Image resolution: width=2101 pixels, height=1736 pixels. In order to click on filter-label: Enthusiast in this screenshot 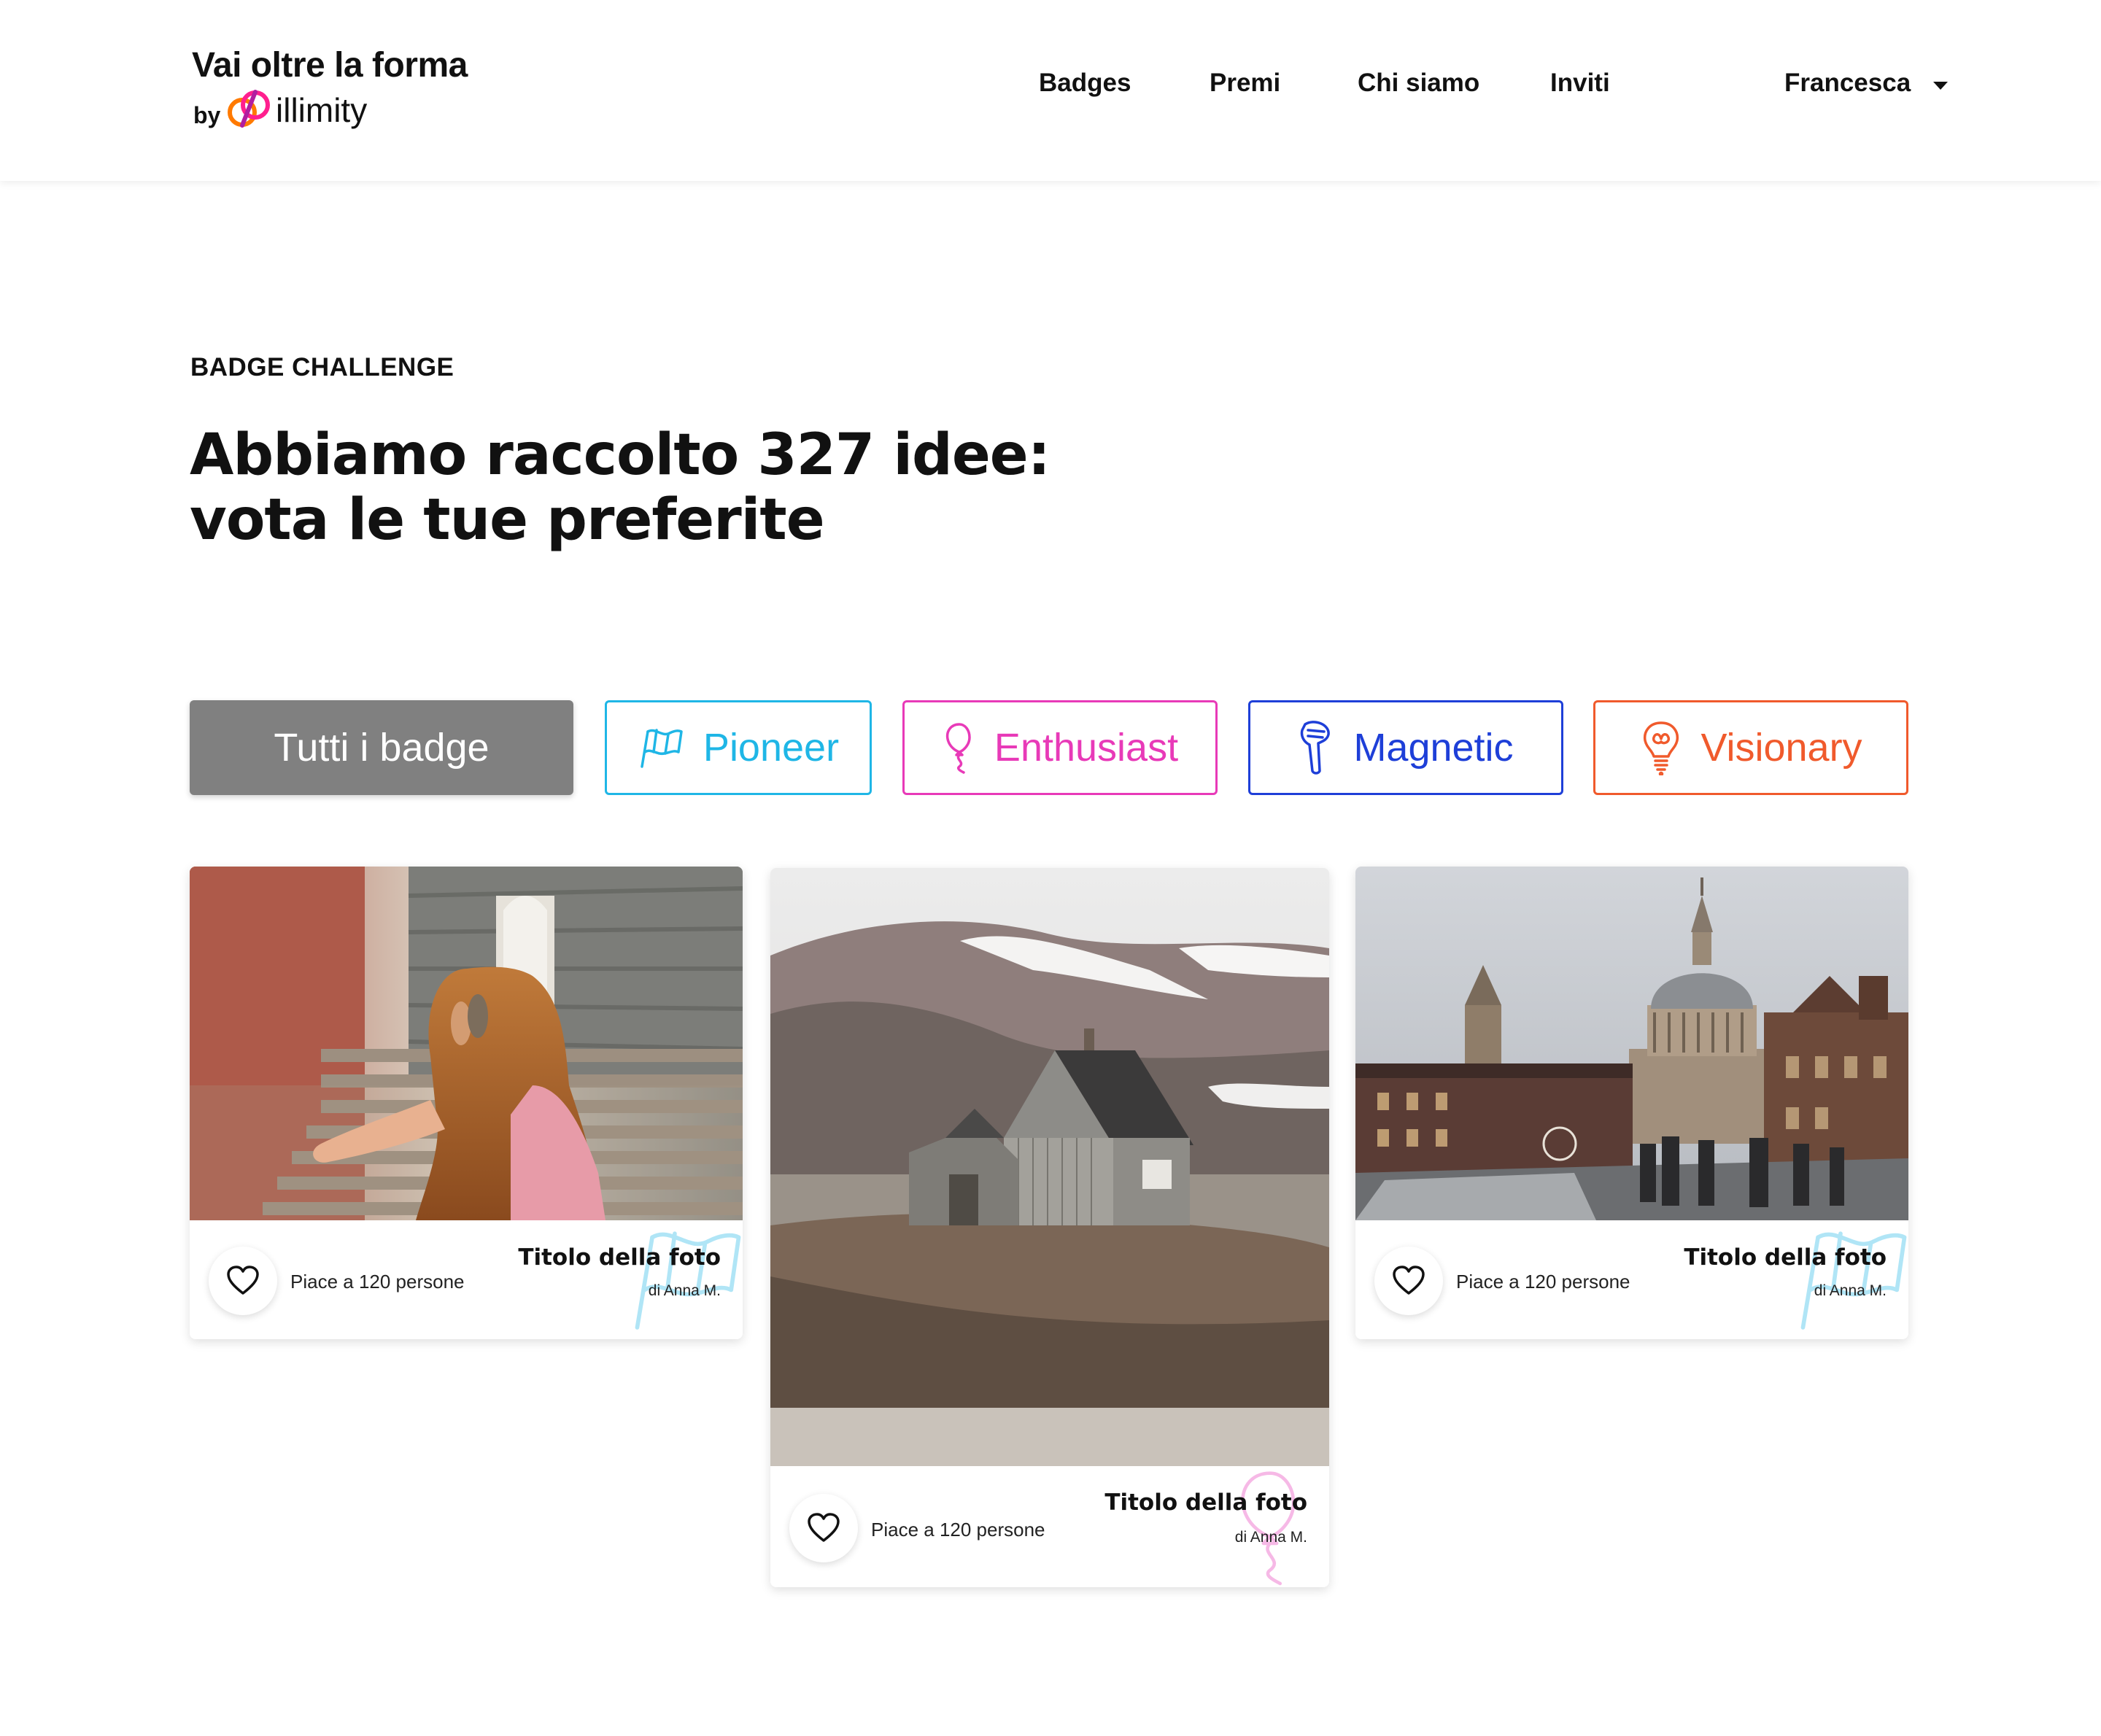, I will do `click(1086, 748)`.